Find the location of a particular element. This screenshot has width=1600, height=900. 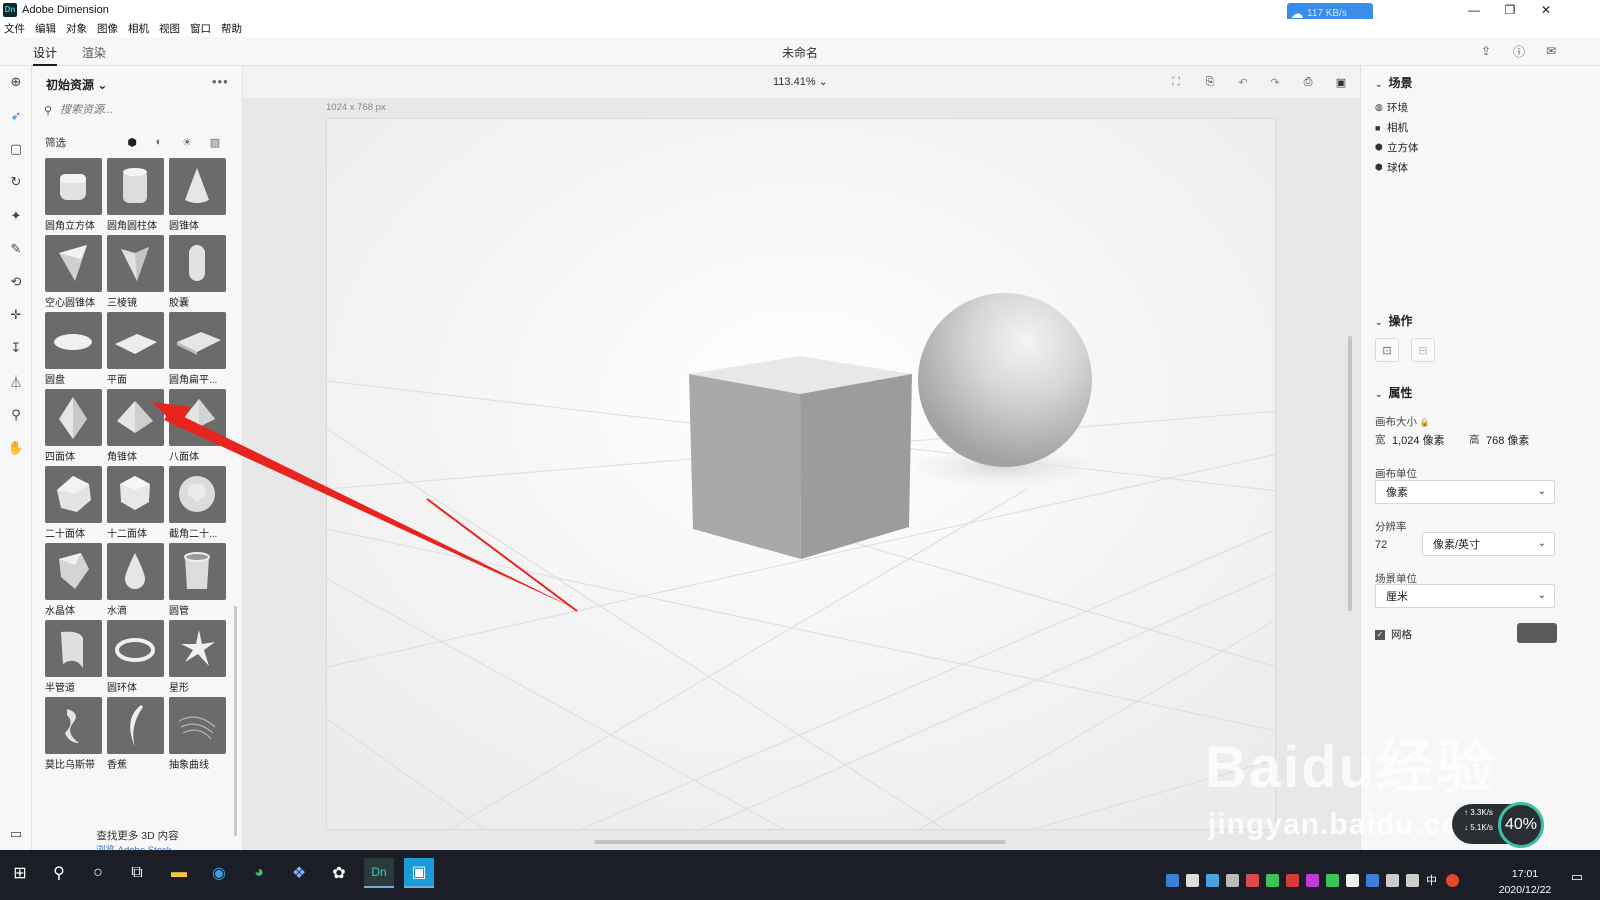

menu-help: 帮助 is located at coordinates (231, 28).